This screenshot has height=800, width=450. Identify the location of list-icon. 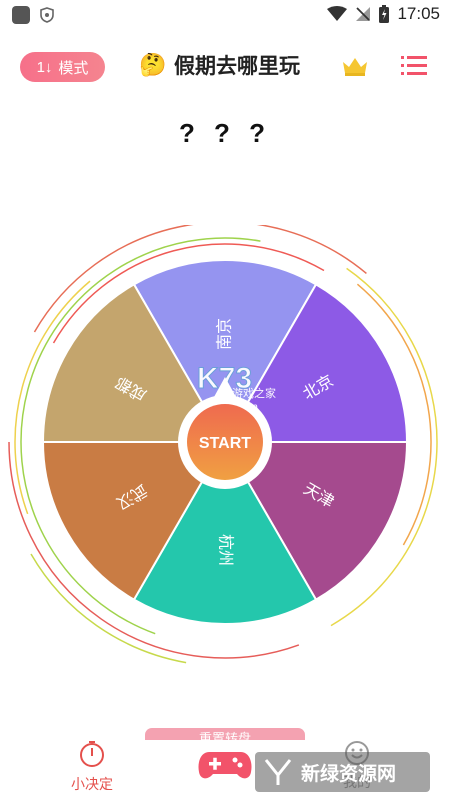
(414, 66).